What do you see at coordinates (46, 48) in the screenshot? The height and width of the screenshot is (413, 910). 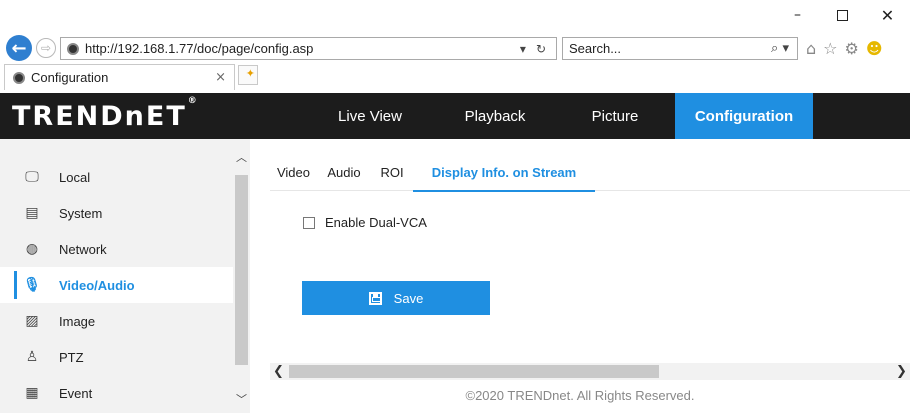 I see `forward-button: ⇨` at bounding box center [46, 48].